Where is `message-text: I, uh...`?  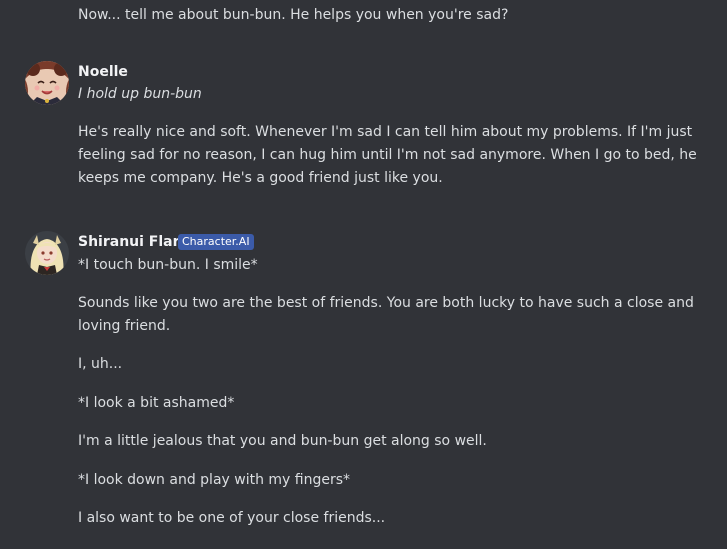
message-text: I, uh... is located at coordinates (100, 364).